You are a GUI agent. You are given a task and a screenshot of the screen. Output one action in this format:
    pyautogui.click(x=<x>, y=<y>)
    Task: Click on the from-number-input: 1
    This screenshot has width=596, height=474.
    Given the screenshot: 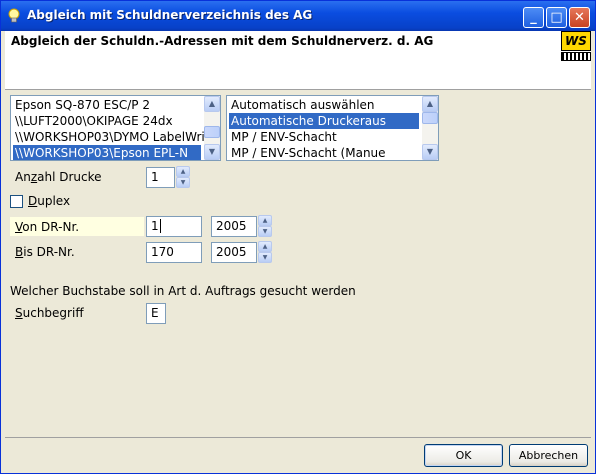 What is the action you would take?
    pyautogui.click(x=174, y=226)
    